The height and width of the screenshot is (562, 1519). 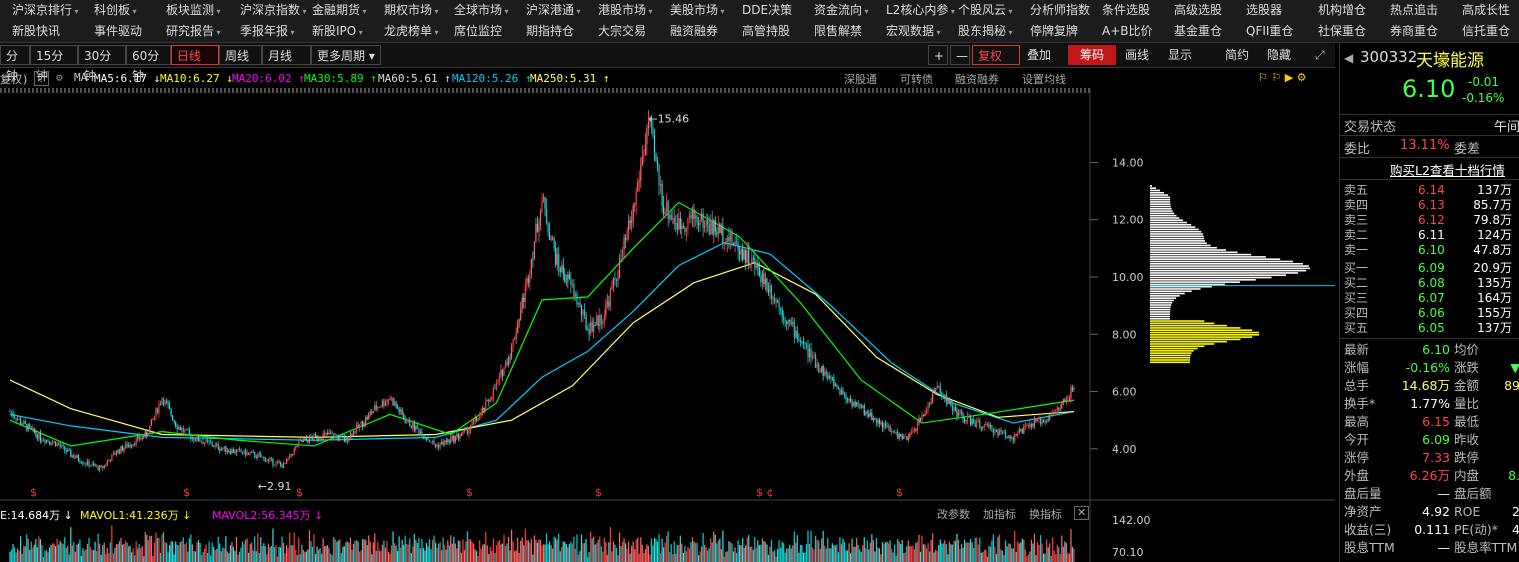 What do you see at coordinates (478, 31) in the screenshot?
I see `menu-item: 席位监控` at bounding box center [478, 31].